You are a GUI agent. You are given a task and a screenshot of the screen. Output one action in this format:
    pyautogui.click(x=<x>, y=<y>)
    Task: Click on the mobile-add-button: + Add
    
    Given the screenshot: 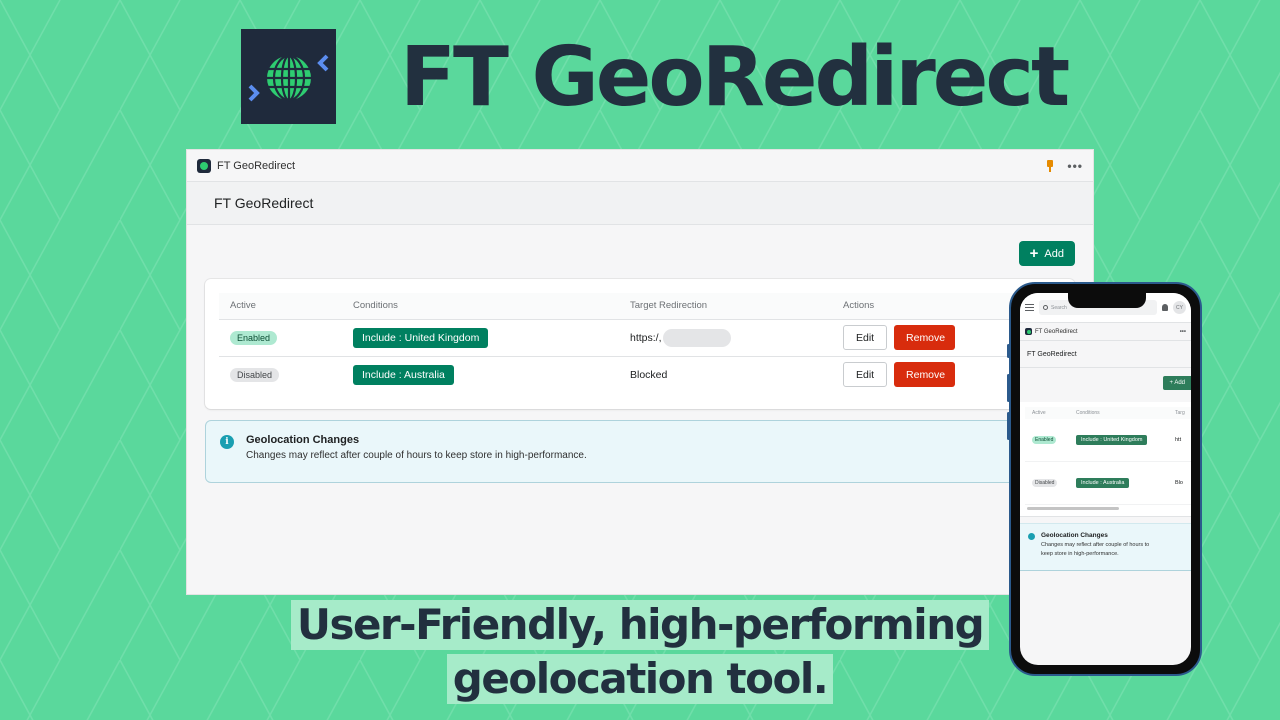 What is the action you would take?
    pyautogui.click(x=1177, y=383)
    